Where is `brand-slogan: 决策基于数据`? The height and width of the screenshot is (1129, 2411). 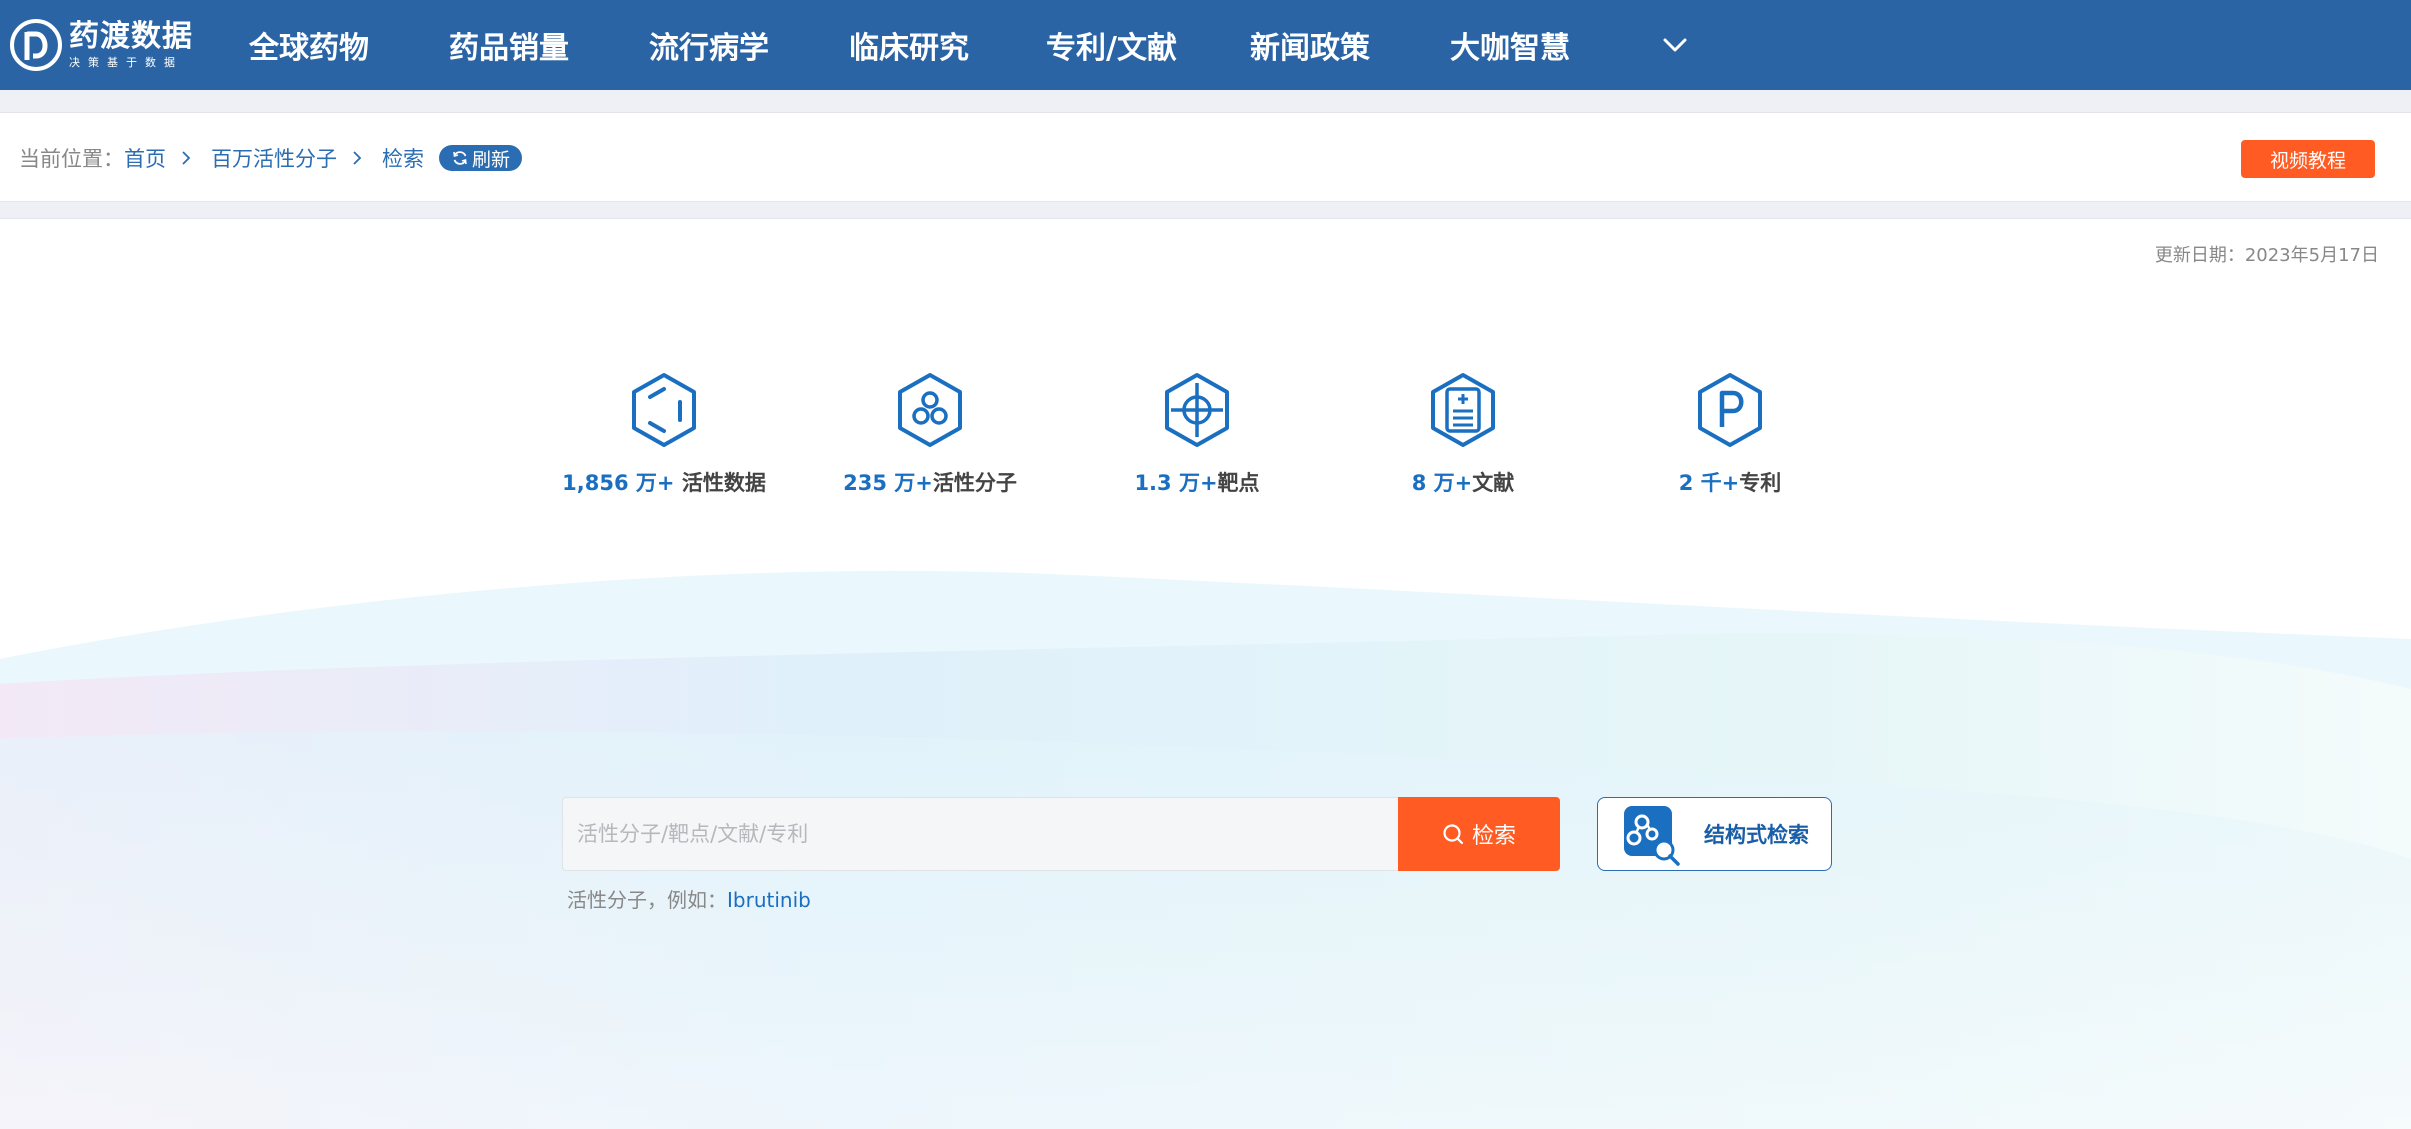 brand-slogan: 决策基于数据 is located at coordinates (126, 62).